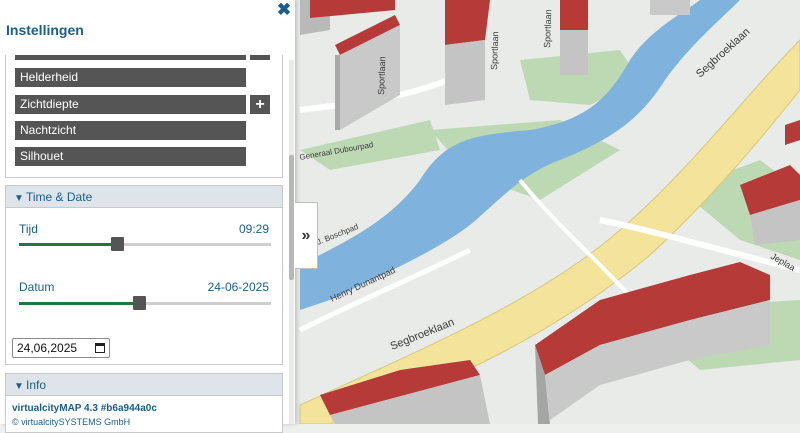  I want to click on time-date-title: Time & Date, so click(59, 197).